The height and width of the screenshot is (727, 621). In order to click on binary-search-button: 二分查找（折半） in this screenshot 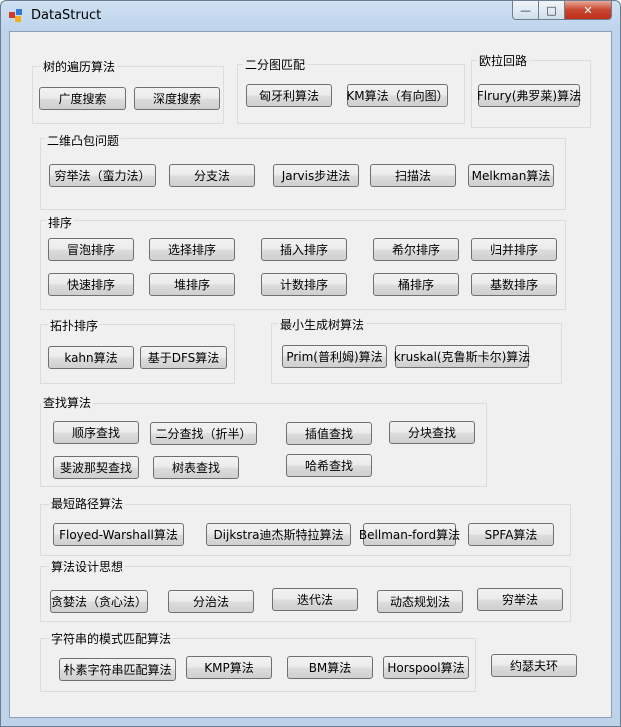, I will do `click(203, 433)`.